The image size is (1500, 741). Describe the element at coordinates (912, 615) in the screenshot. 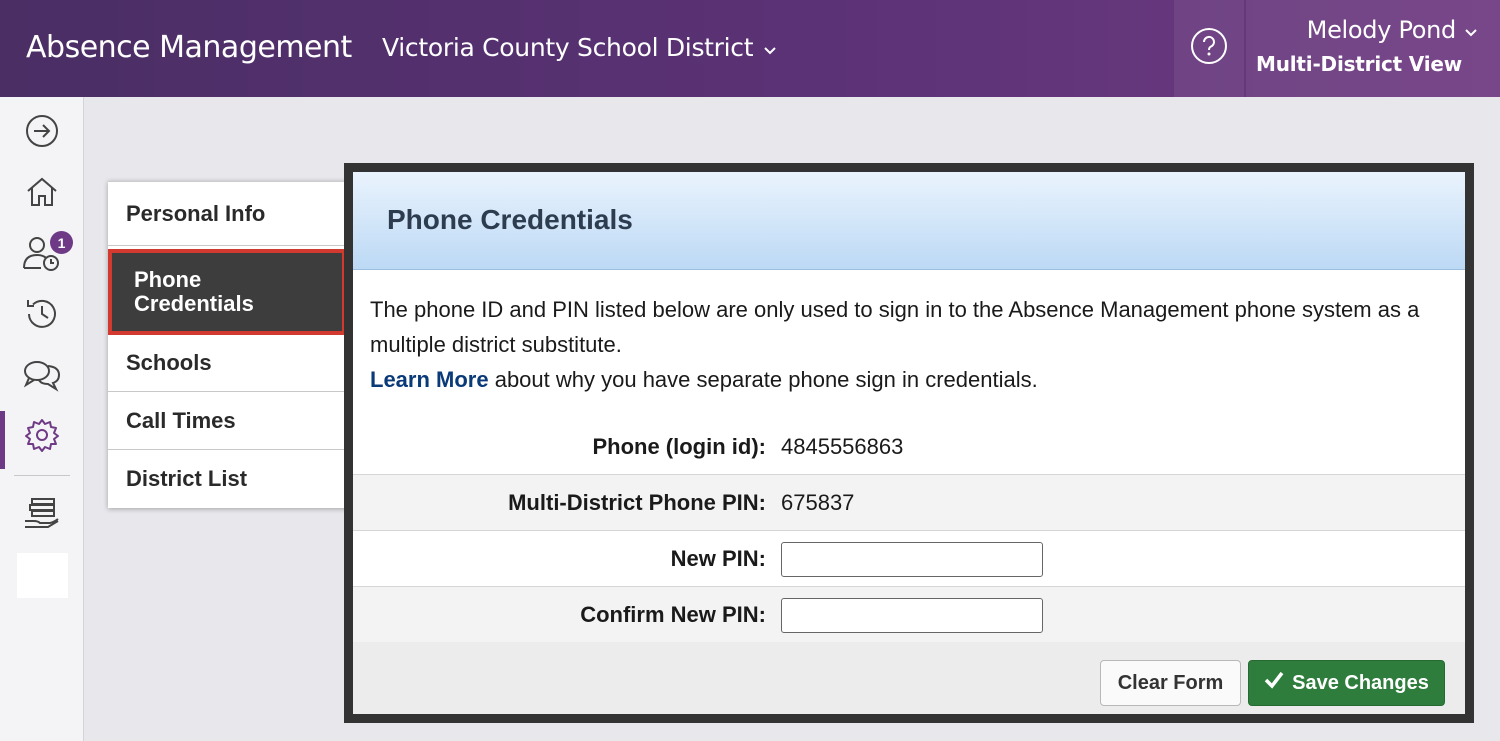

I see `confirm-pin-input` at that location.